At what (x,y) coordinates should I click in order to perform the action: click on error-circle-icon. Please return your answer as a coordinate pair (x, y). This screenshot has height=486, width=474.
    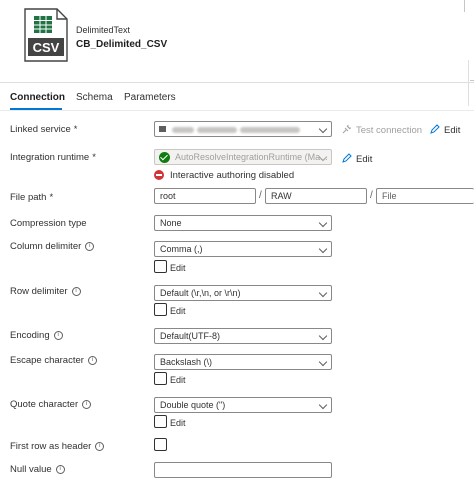
    Looking at the image, I should click on (159, 175).